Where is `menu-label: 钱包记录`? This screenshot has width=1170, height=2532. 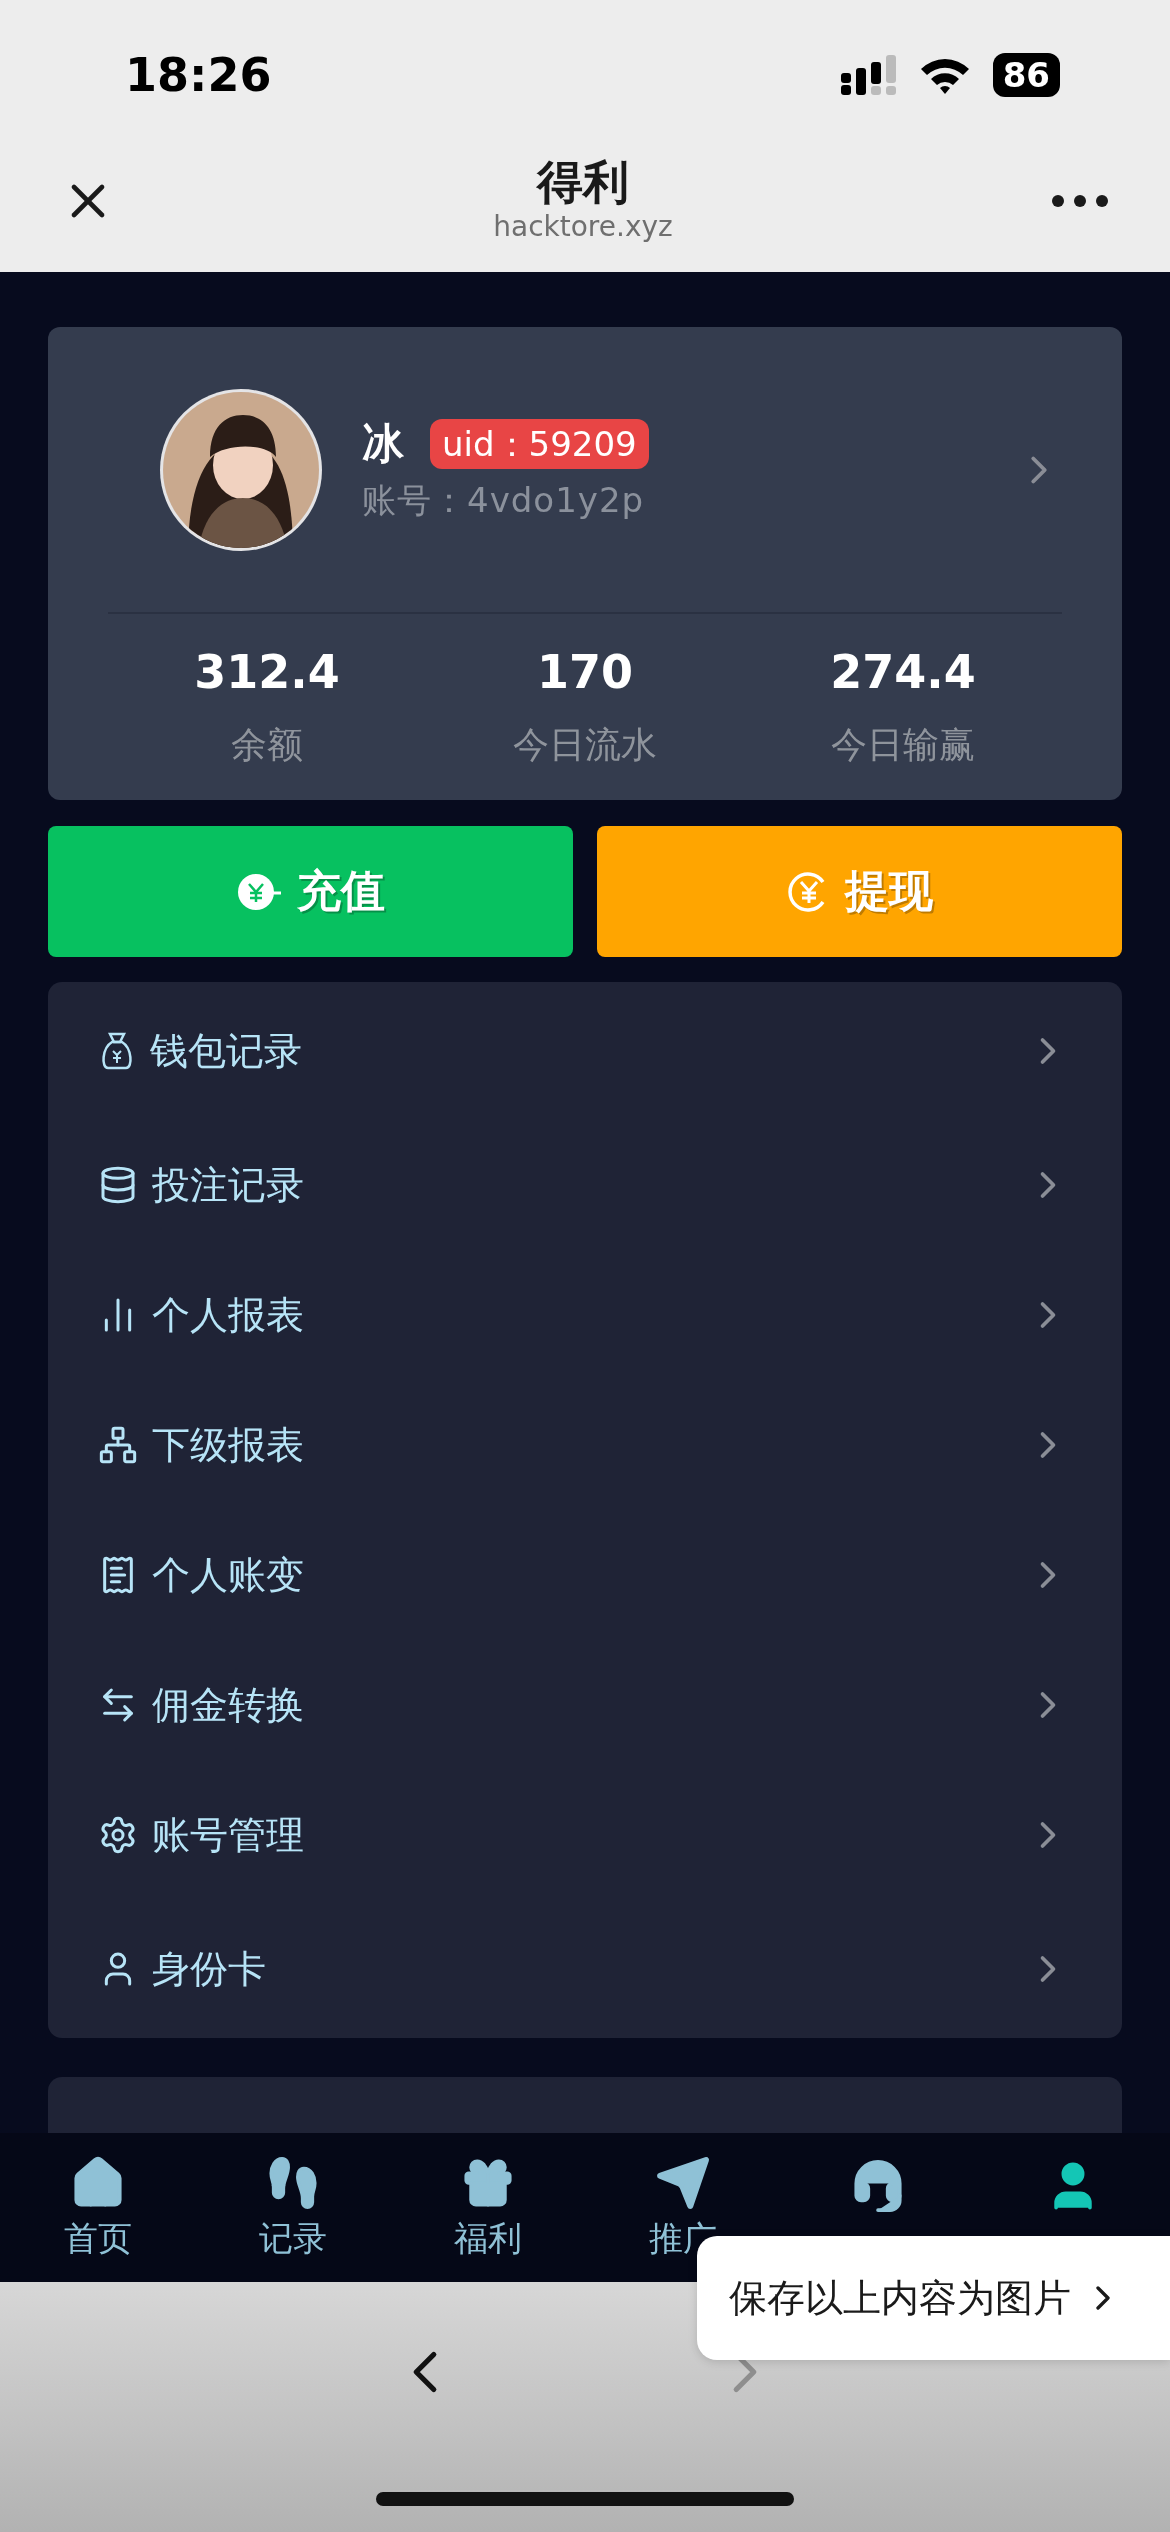 menu-label: 钱包记录 is located at coordinates (226, 1051).